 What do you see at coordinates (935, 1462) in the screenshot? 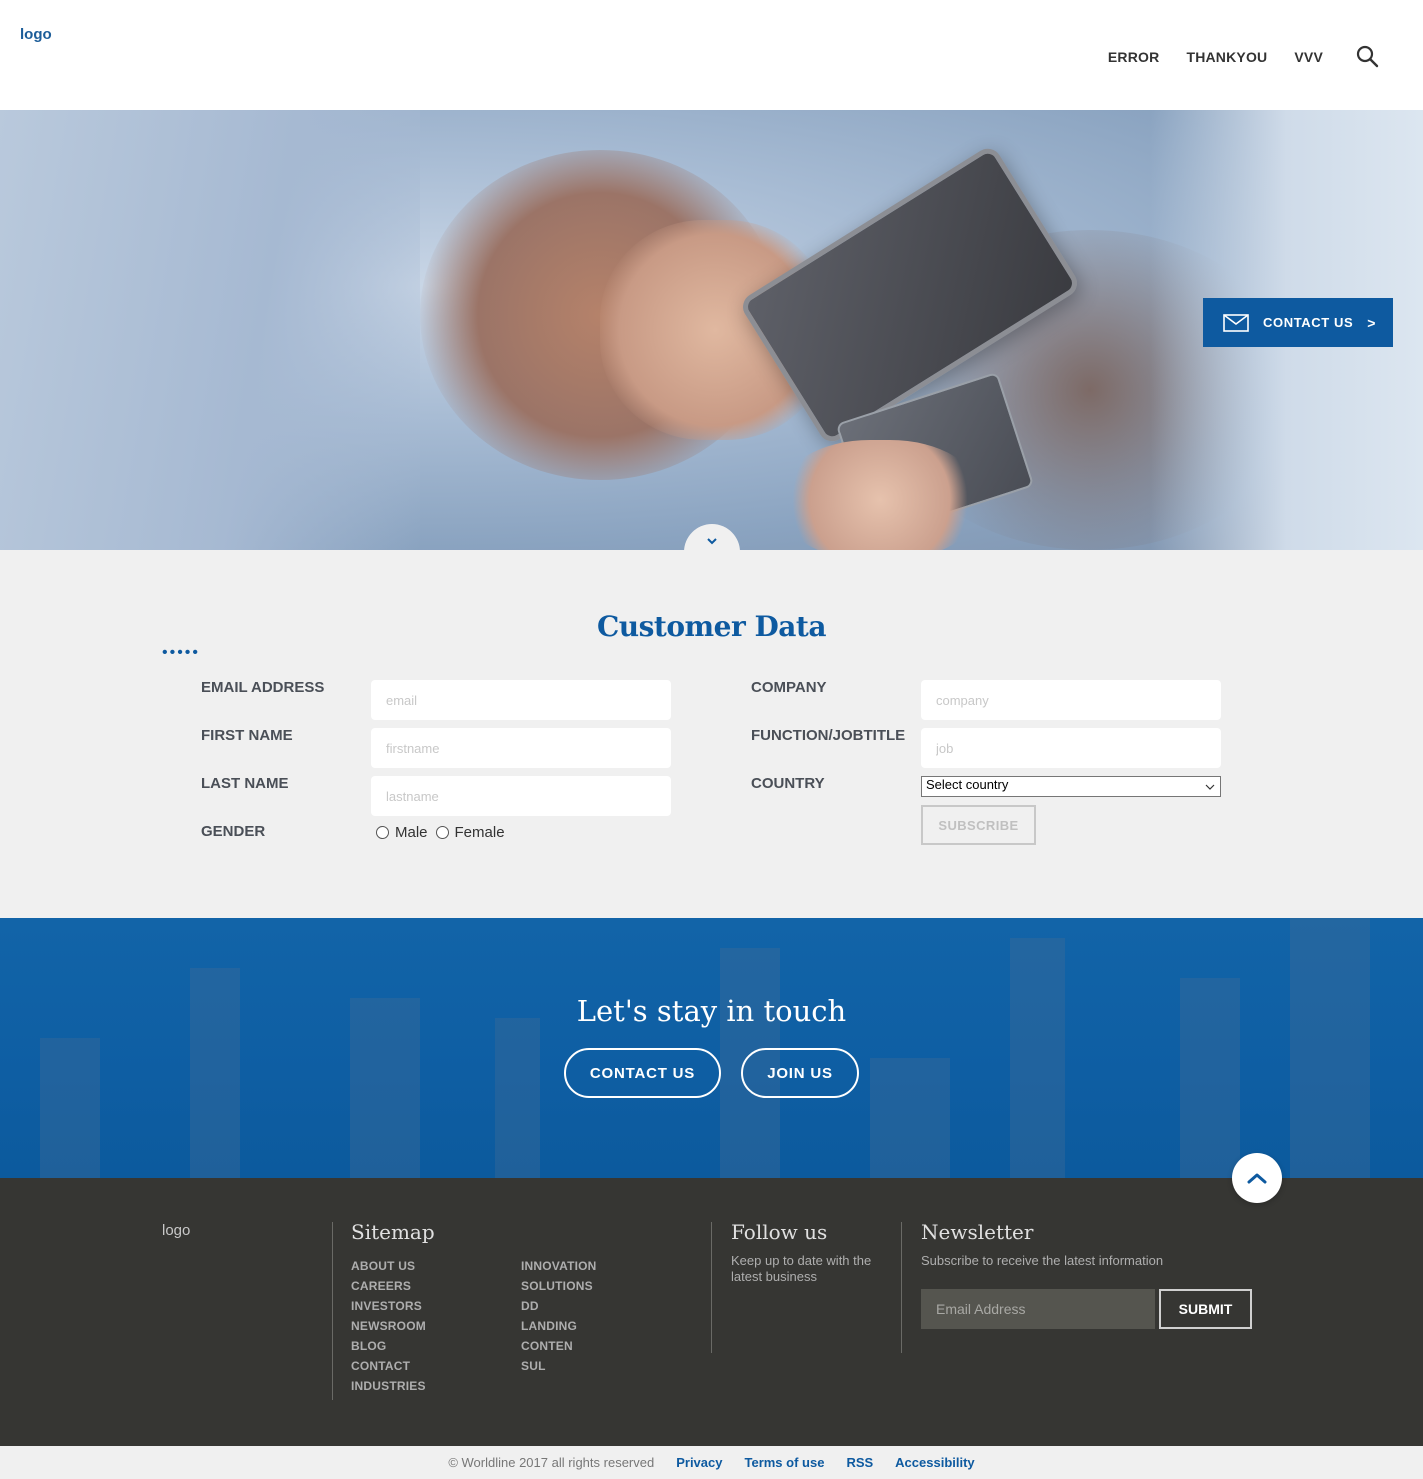
I see `accessibility-link: Accessibility` at bounding box center [935, 1462].